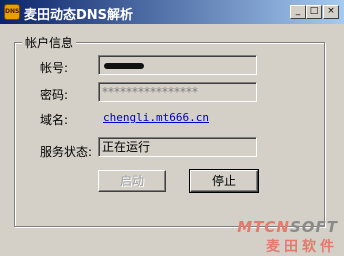  Describe the element at coordinates (224, 181) in the screenshot. I see `stop-button: 停止` at that location.